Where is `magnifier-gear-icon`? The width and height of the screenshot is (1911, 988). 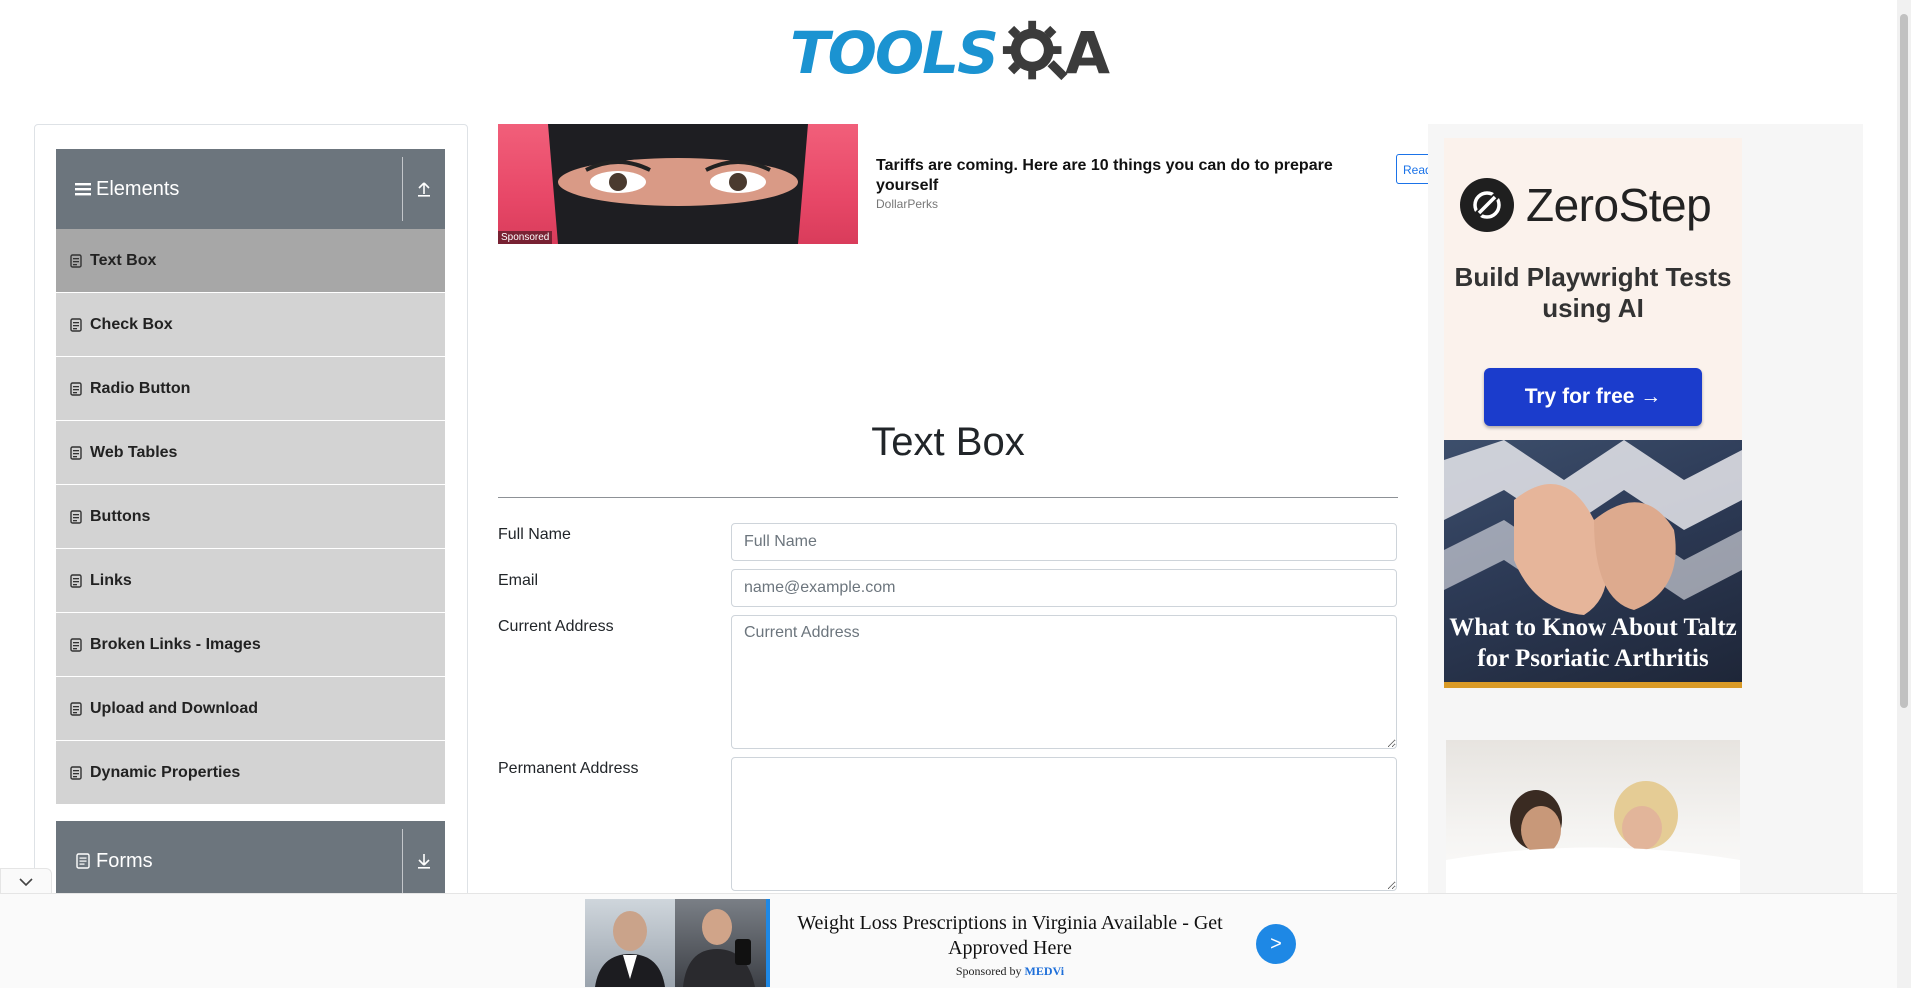 magnifier-gear-icon is located at coordinates (1035, 50).